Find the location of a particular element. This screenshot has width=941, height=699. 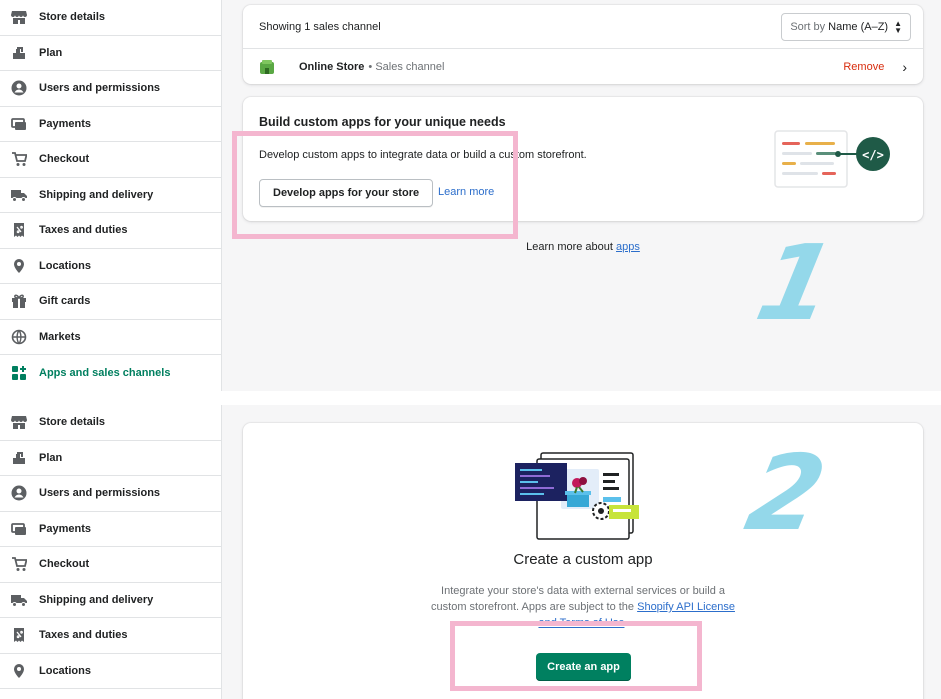

sort-prefix: Sort by is located at coordinates (808, 26).